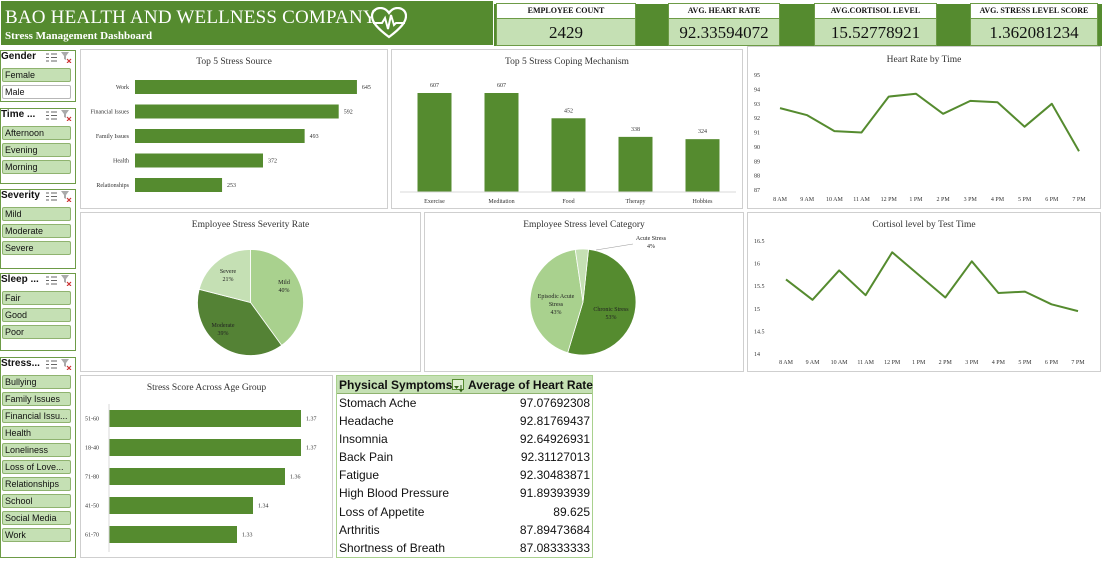  I want to click on x-tick-label: 3 PM, so click(971, 200).